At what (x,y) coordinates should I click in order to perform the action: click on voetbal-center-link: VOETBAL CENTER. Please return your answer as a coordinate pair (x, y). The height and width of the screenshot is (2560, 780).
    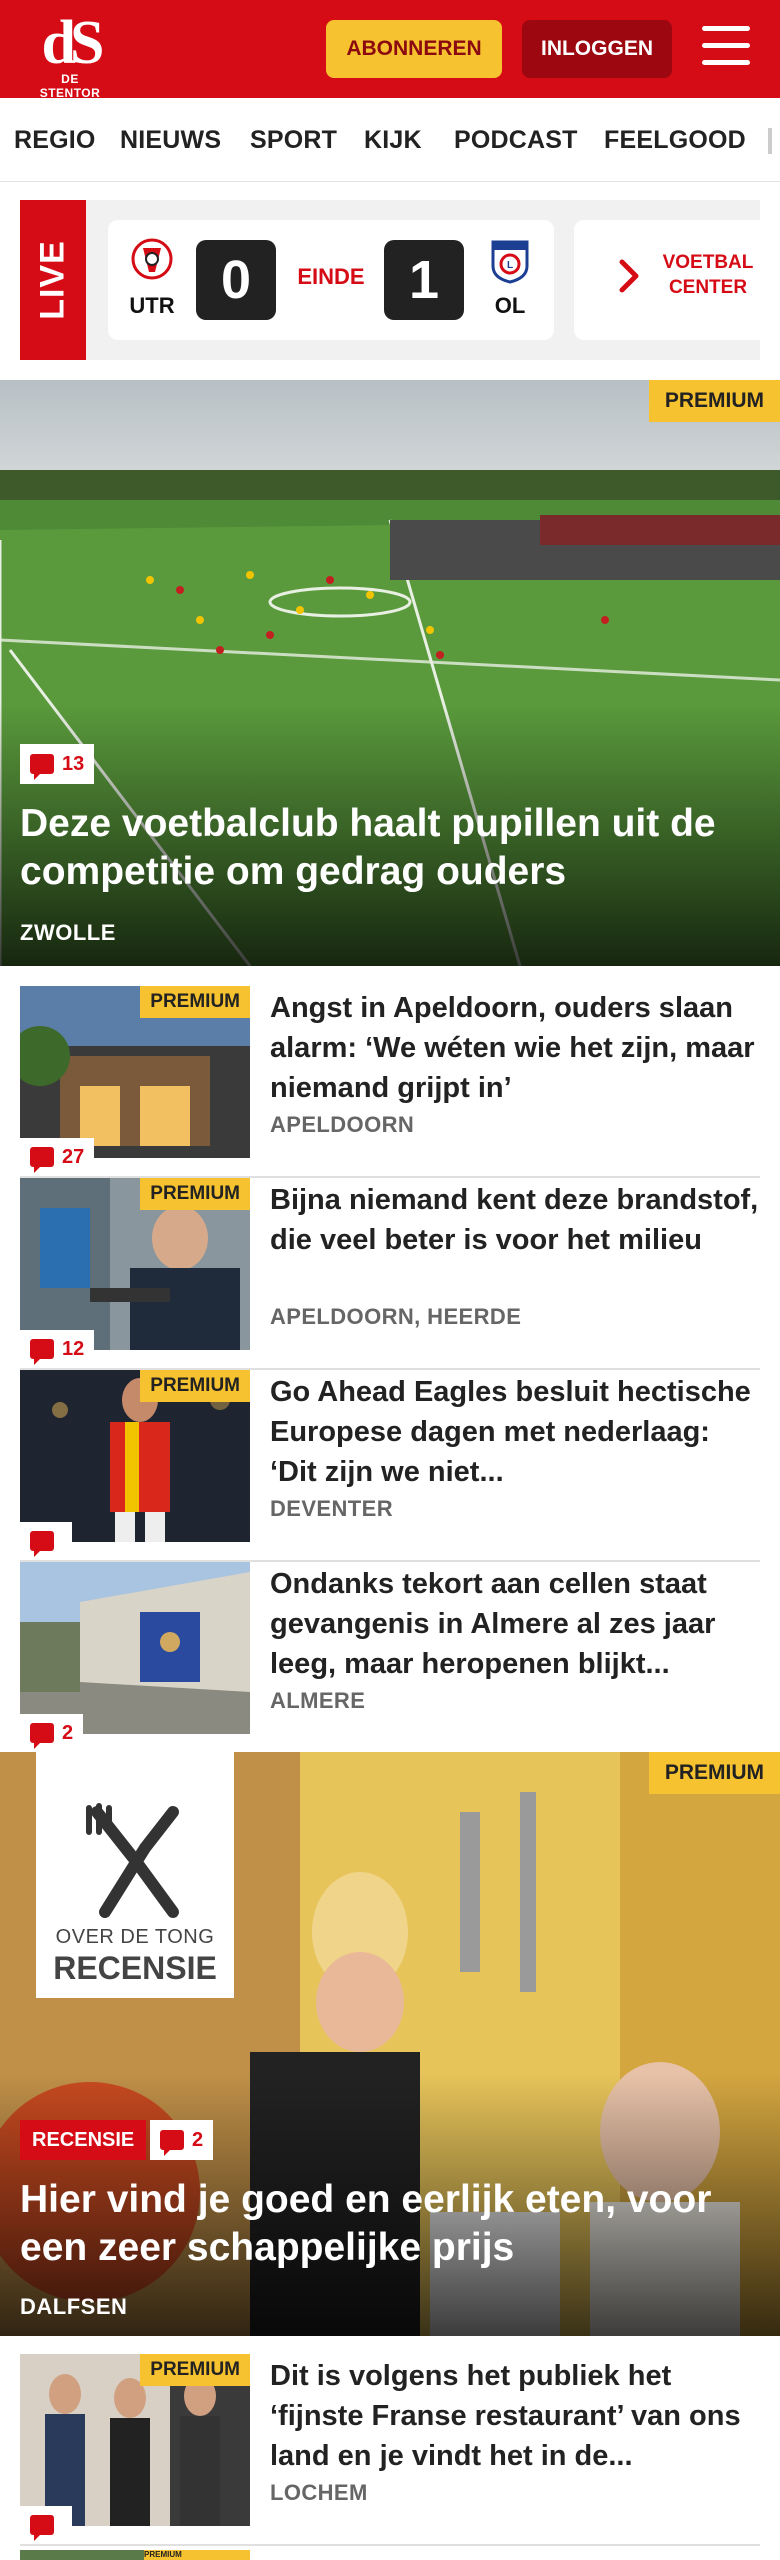
    Looking at the image, I should click on (667, 280).